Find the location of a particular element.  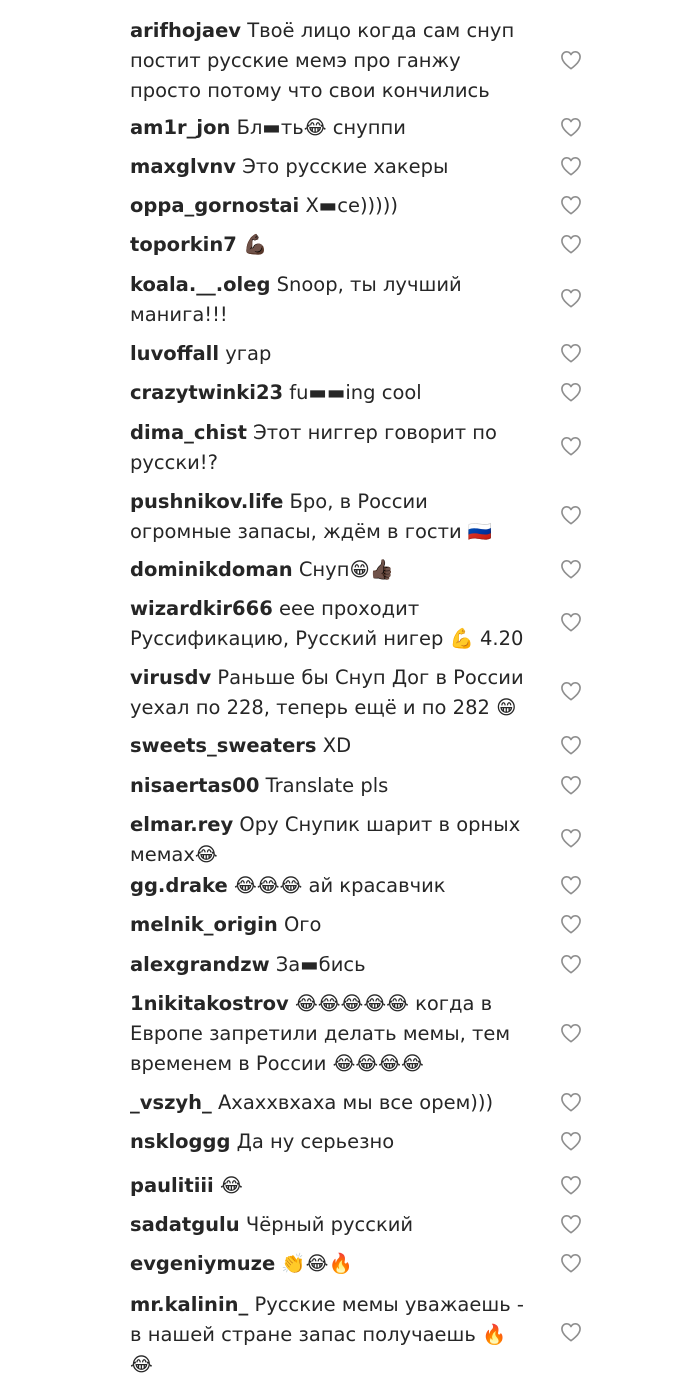

comment-username: pushnikov.life is located at coordinates (206, 501).